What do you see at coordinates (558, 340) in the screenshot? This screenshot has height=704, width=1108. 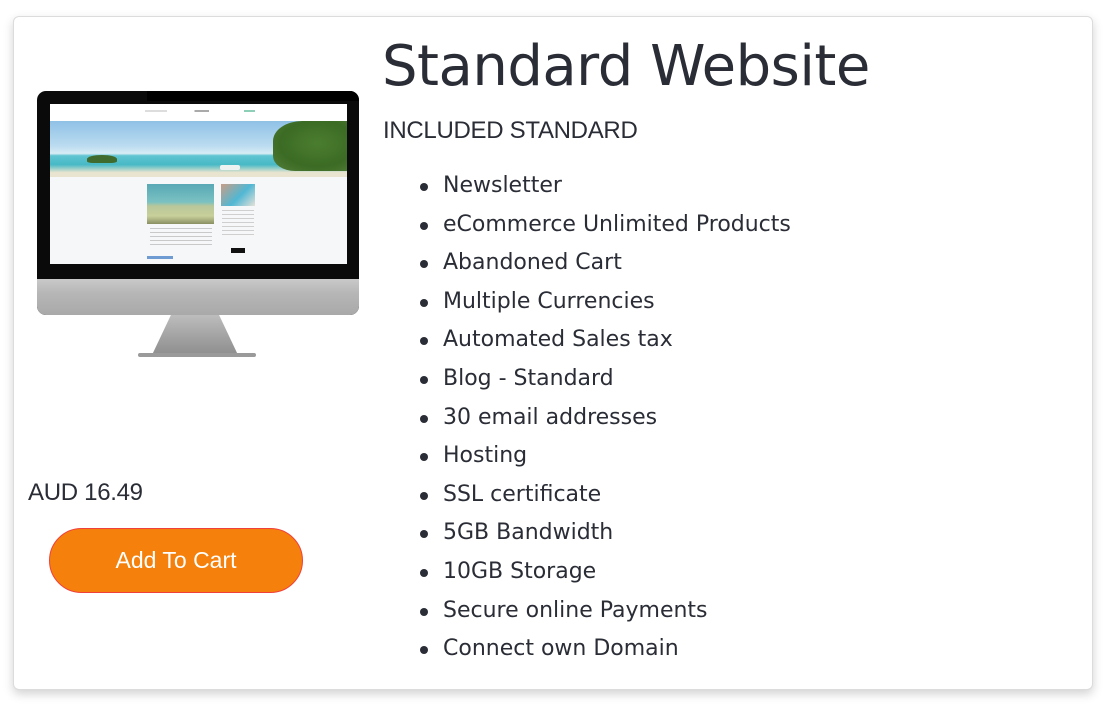 I see `feature-label: Automated Sales tax` at bounding box center [558, 340].